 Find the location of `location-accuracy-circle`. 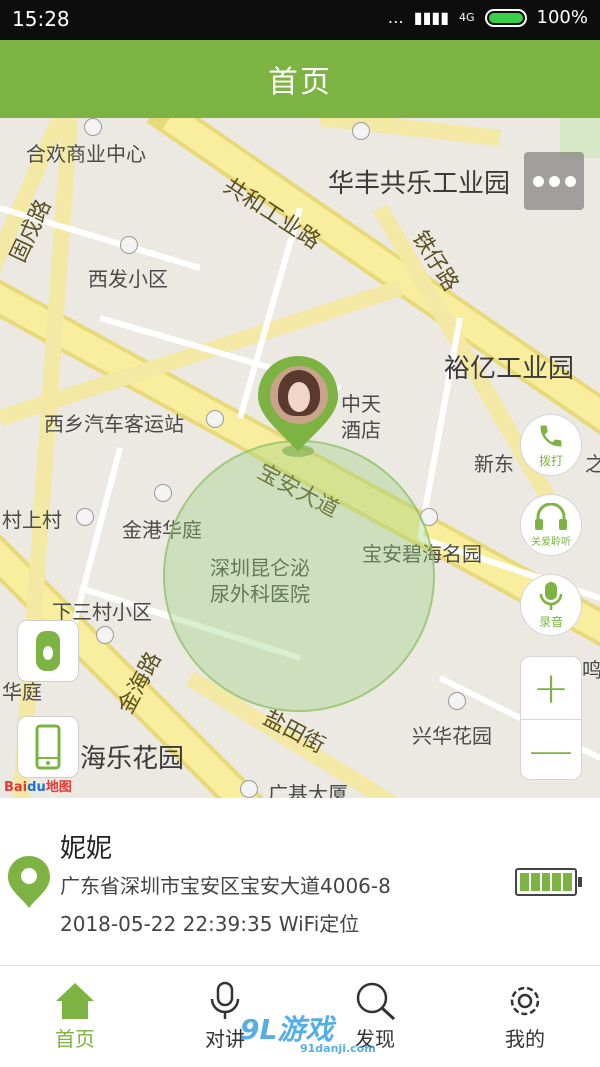

location-accuracy-circle is located at coordinates (299, 576).